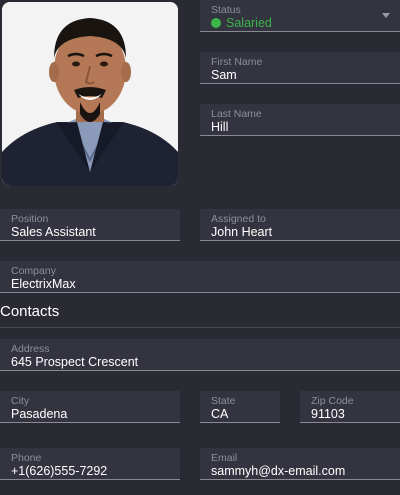 The height and width of the screenshot is (495, 400). I want to click on email-value: sammyh@dx-email.com, so click(278, 471).